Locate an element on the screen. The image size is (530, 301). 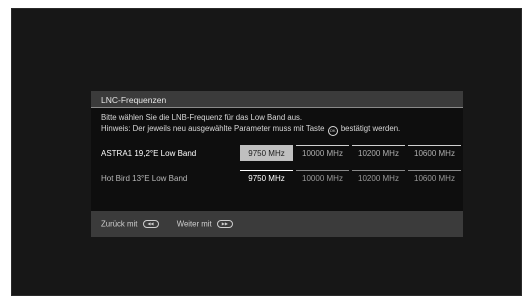
back-label: Zurück mit is located at coordinates (119, 224).